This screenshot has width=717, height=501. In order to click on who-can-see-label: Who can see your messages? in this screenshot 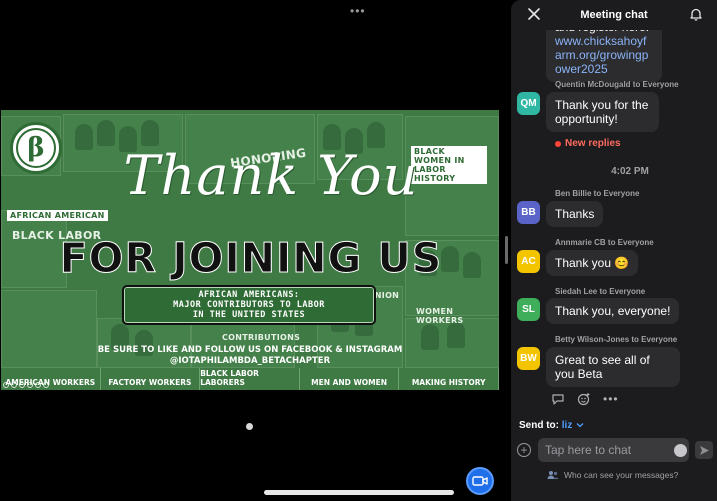, I will do `click(621, 475)`.